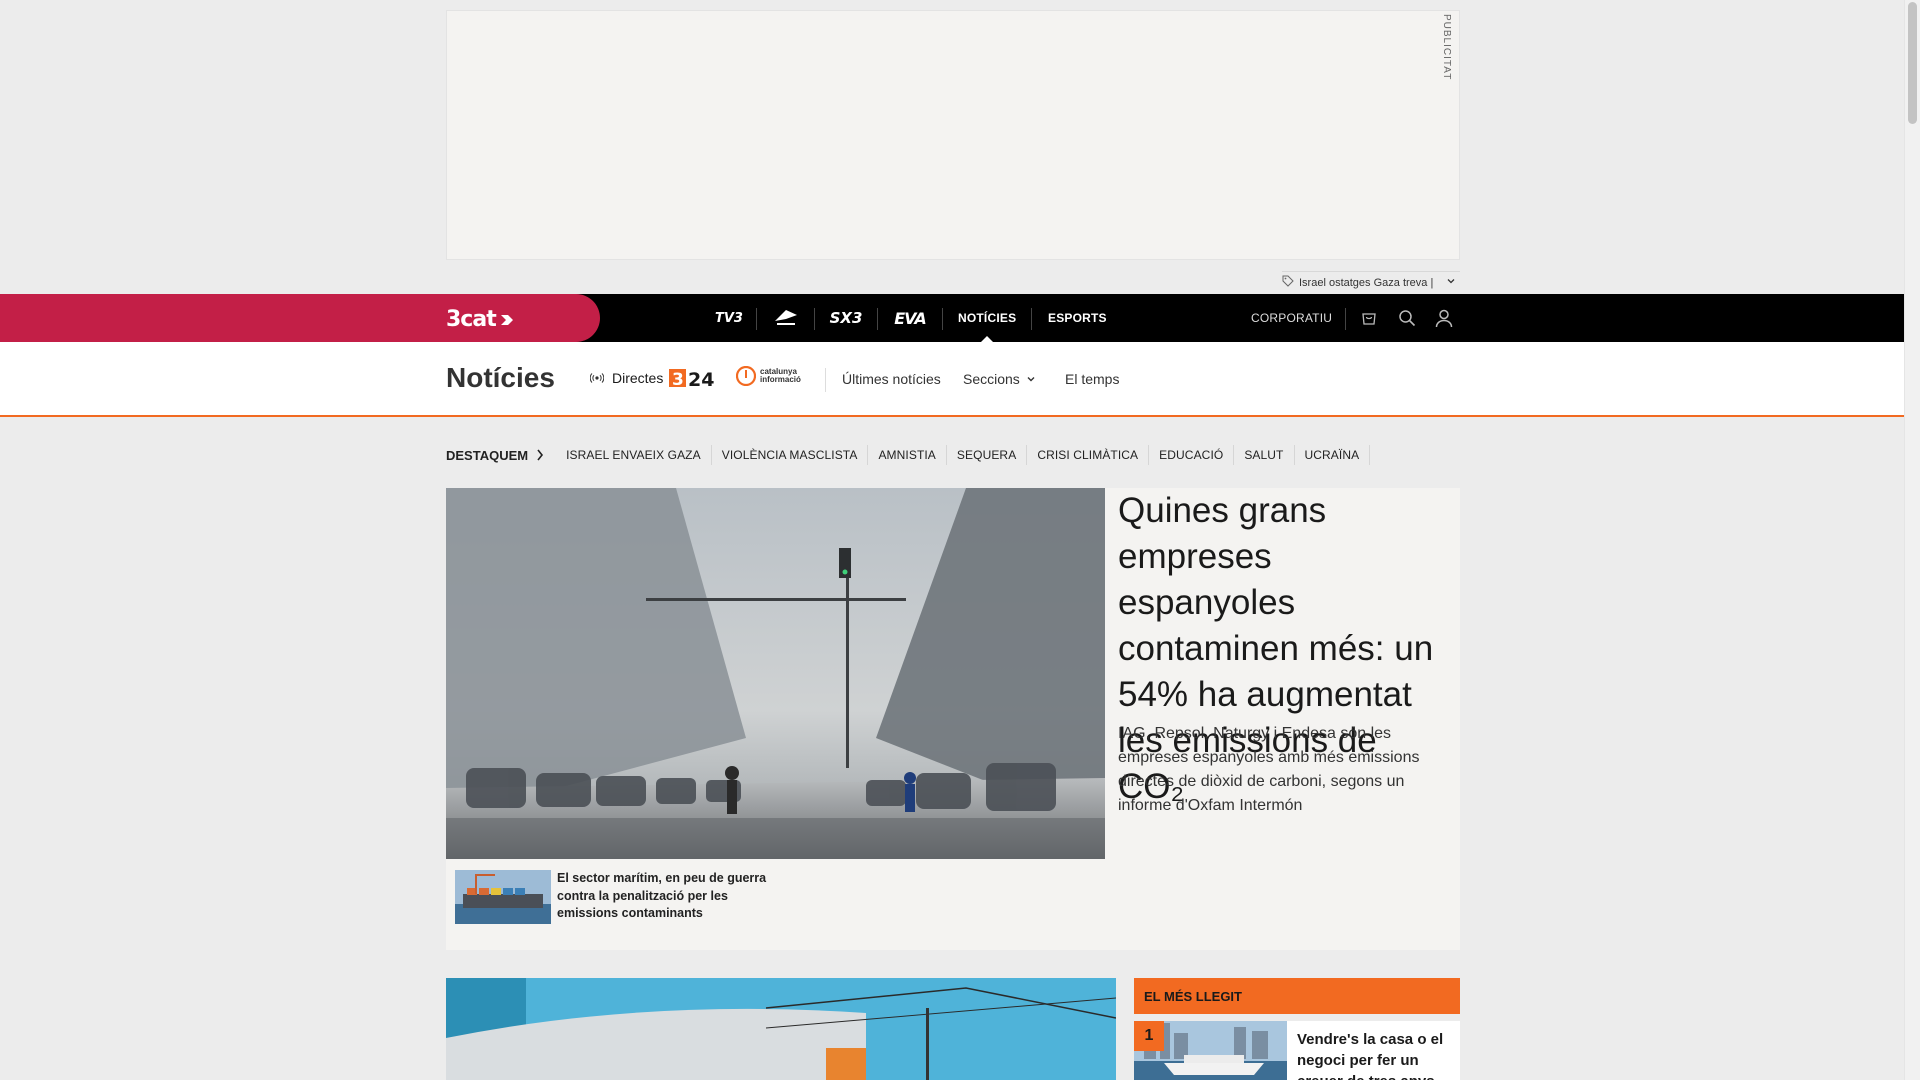 This screenshot has width=1920, height=1080. What do you see at coordinates (678, 380) in the screenshot?
I see `svg-text: 3` at bounding box center [678, 380].